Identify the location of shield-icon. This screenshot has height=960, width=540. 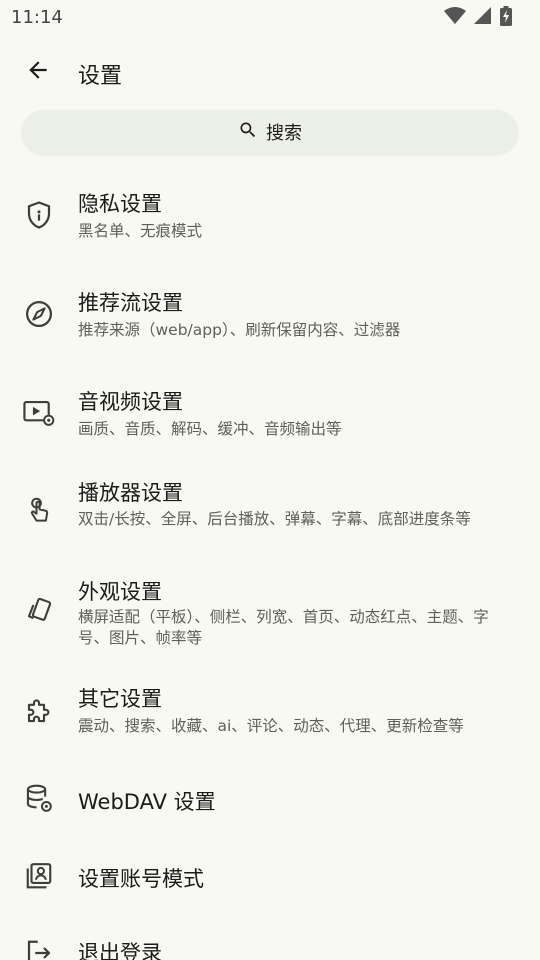
(39, 215).